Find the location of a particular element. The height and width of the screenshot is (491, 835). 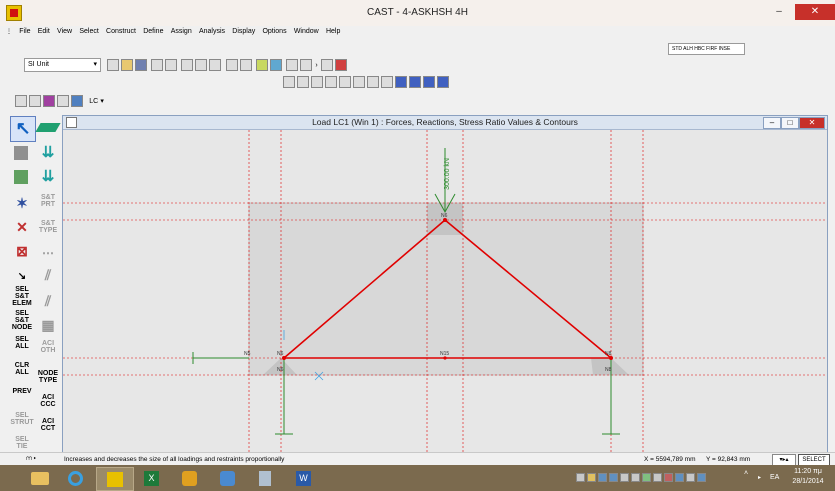

menu-view: View is located at coordinates (64, 31).